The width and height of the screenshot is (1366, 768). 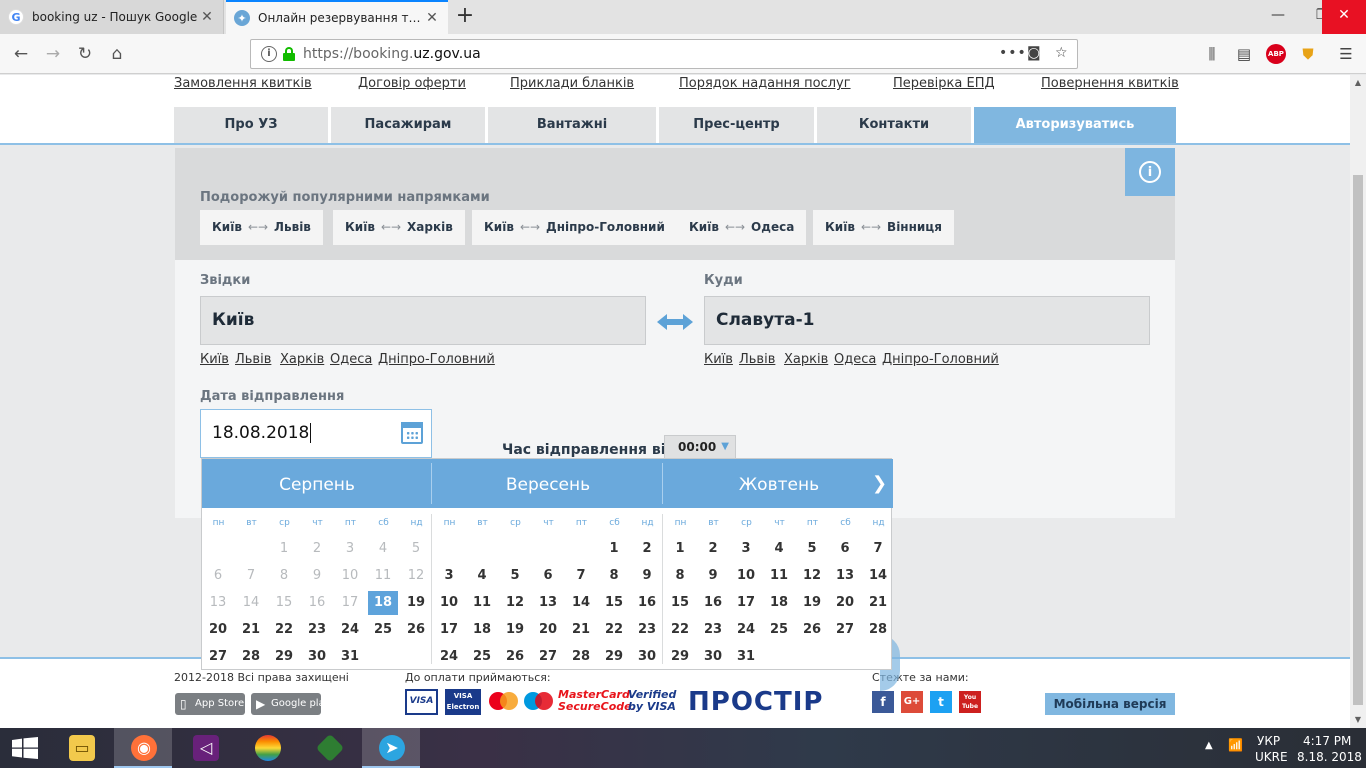 I want to click on youtube-icon: You Tube, so click(x=970, y=702).